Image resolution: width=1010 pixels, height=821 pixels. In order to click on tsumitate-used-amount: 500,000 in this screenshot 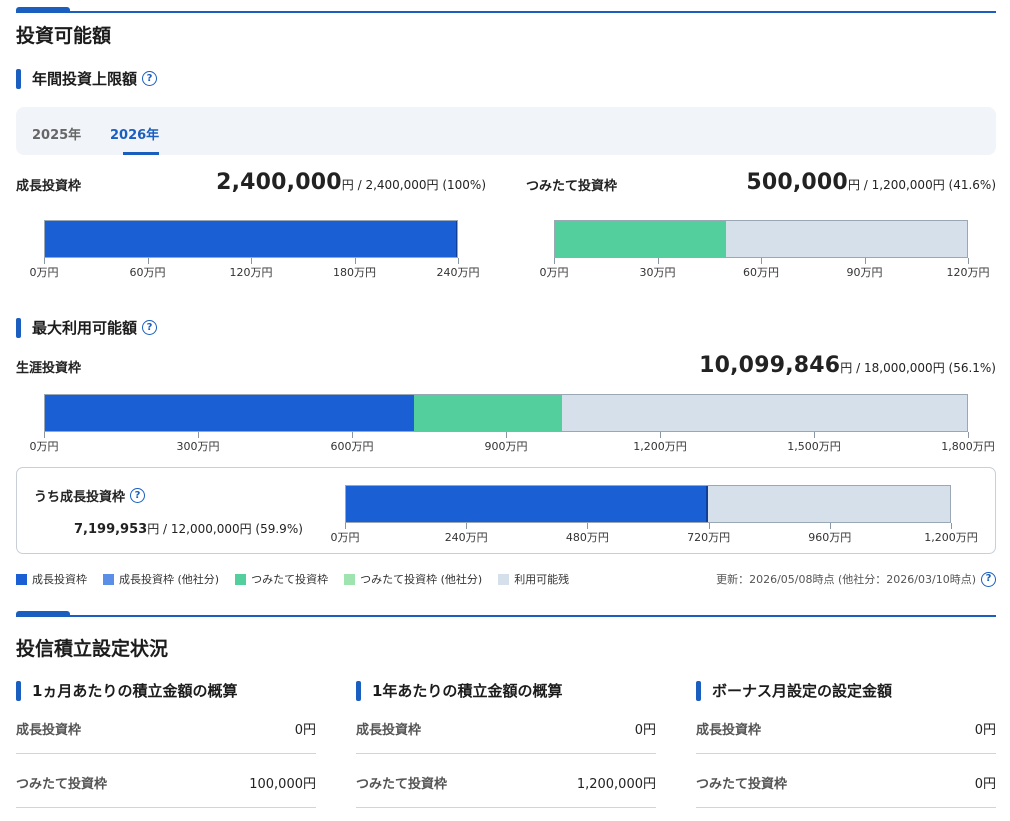, I will do `click(797, 182)`.